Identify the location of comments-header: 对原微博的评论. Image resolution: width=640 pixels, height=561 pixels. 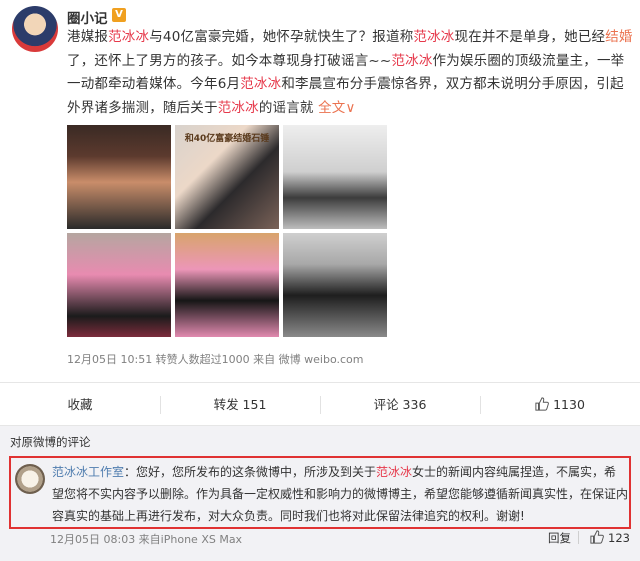
(50, 442).